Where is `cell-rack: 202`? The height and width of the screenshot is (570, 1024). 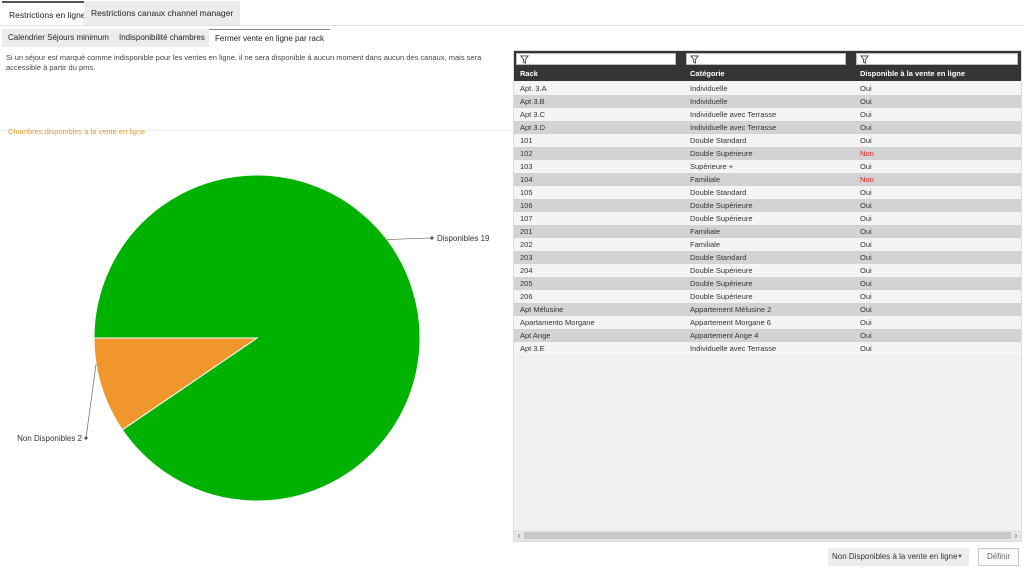
cell-rack: 202 is located at coordinates (526, 244).